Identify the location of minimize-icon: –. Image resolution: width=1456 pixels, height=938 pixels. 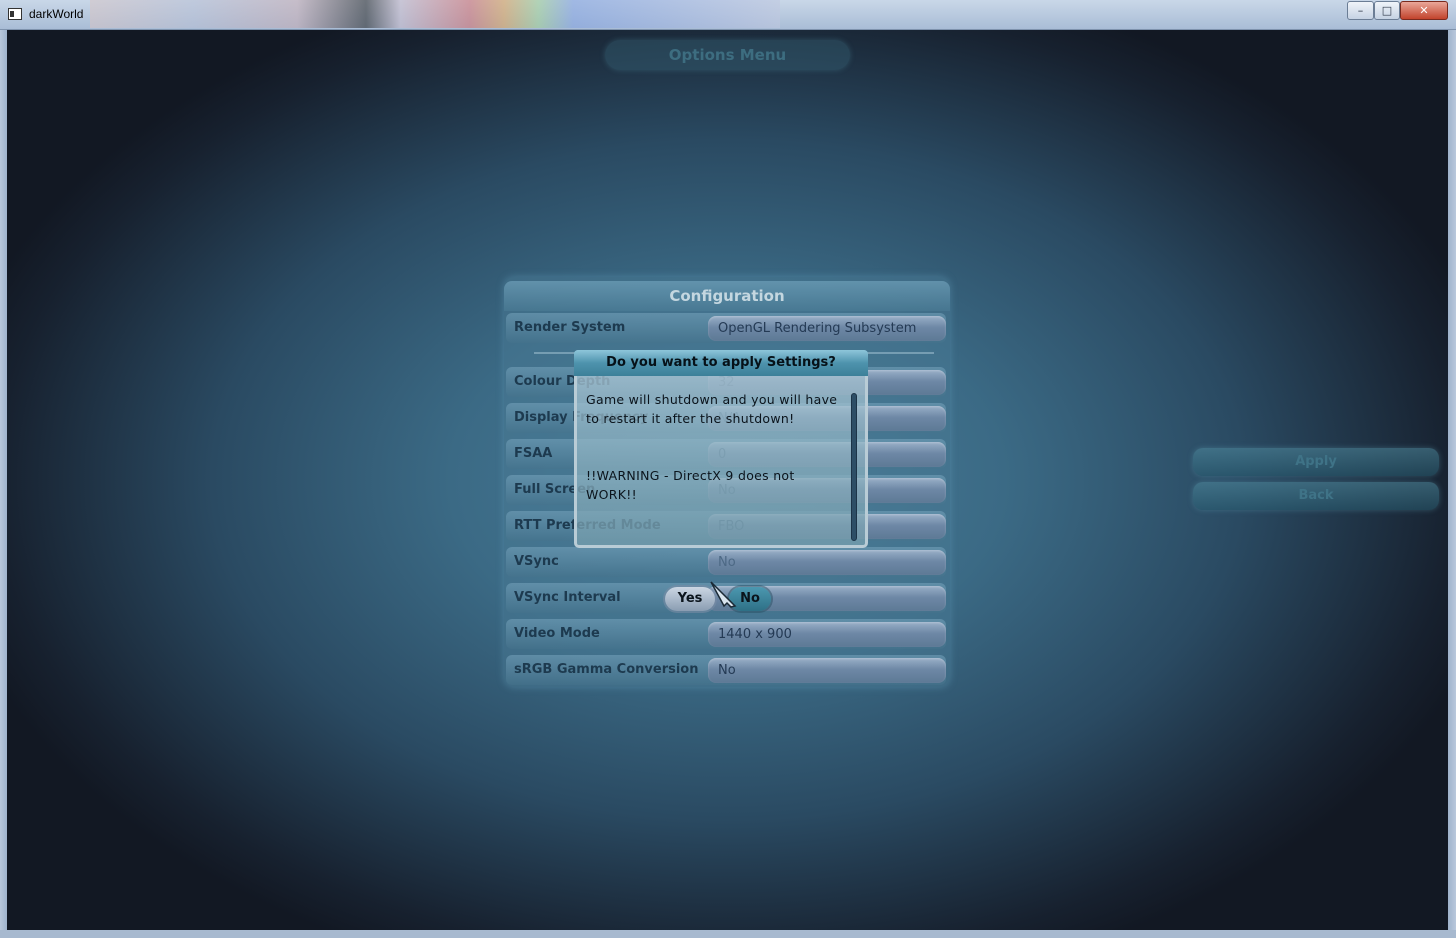
(1360, 10).